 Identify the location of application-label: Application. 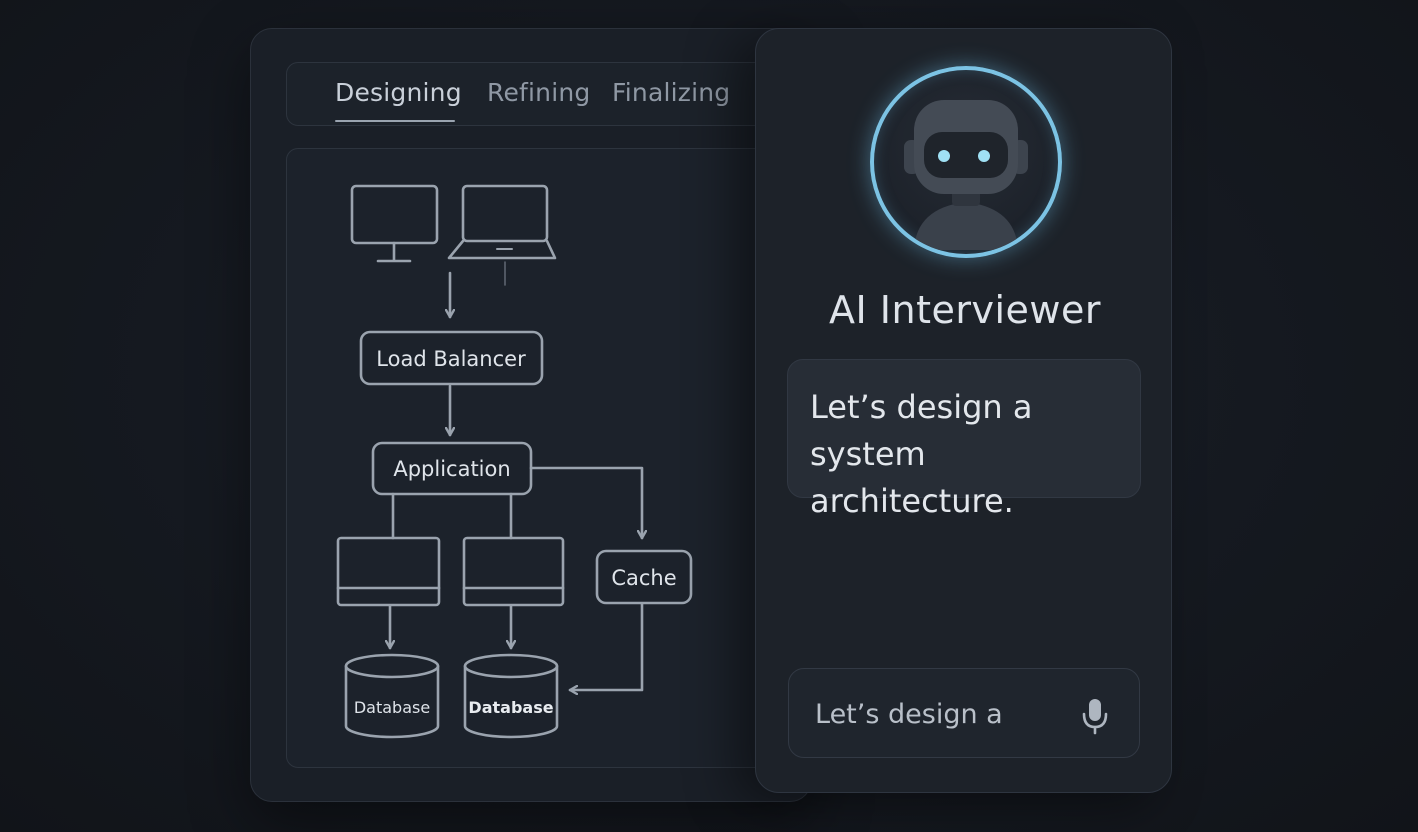
(451, 469).